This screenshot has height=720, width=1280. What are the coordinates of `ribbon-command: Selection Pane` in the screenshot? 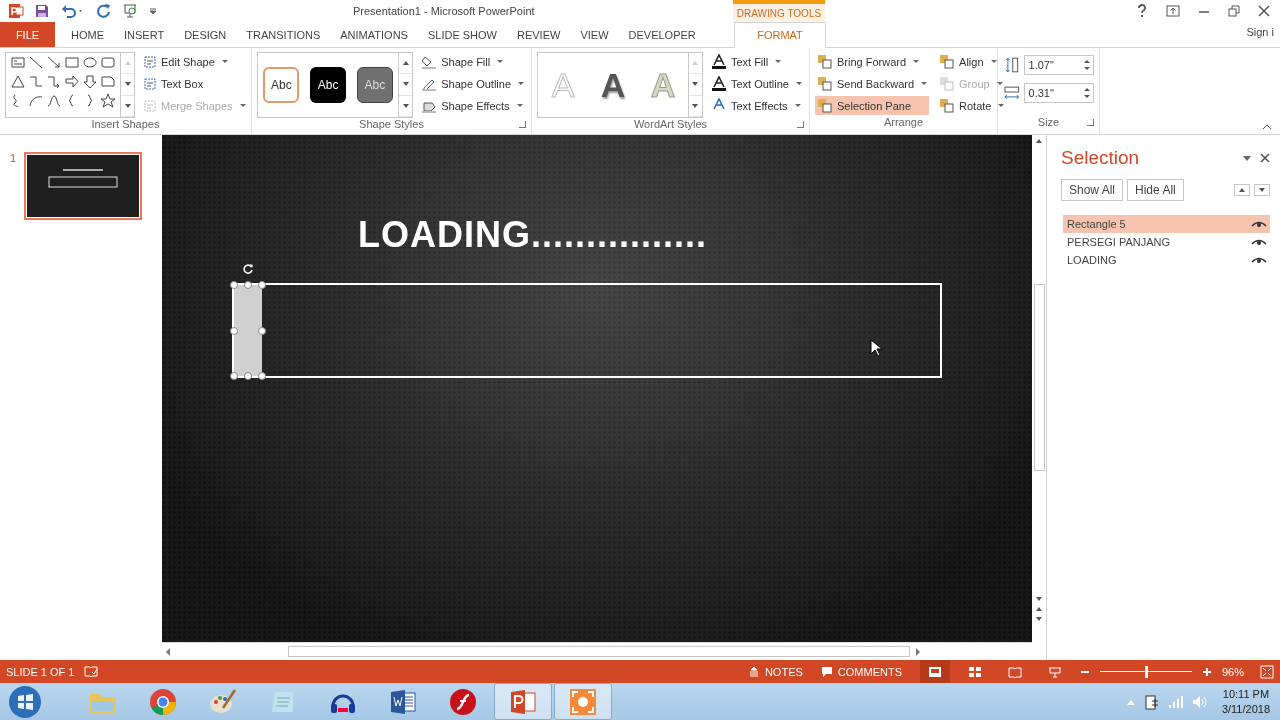 It's located at (872, 105).